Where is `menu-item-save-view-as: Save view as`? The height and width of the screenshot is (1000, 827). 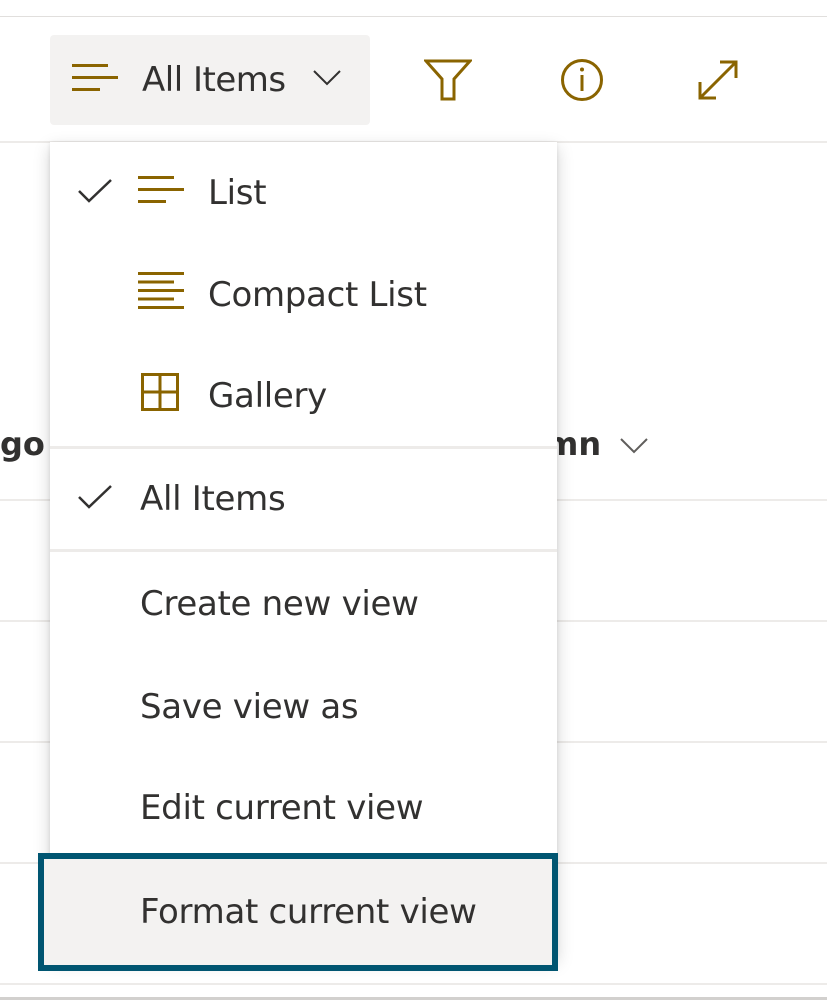 menu-item-save-view-as: Save view as is located at coordinates (303, 707).